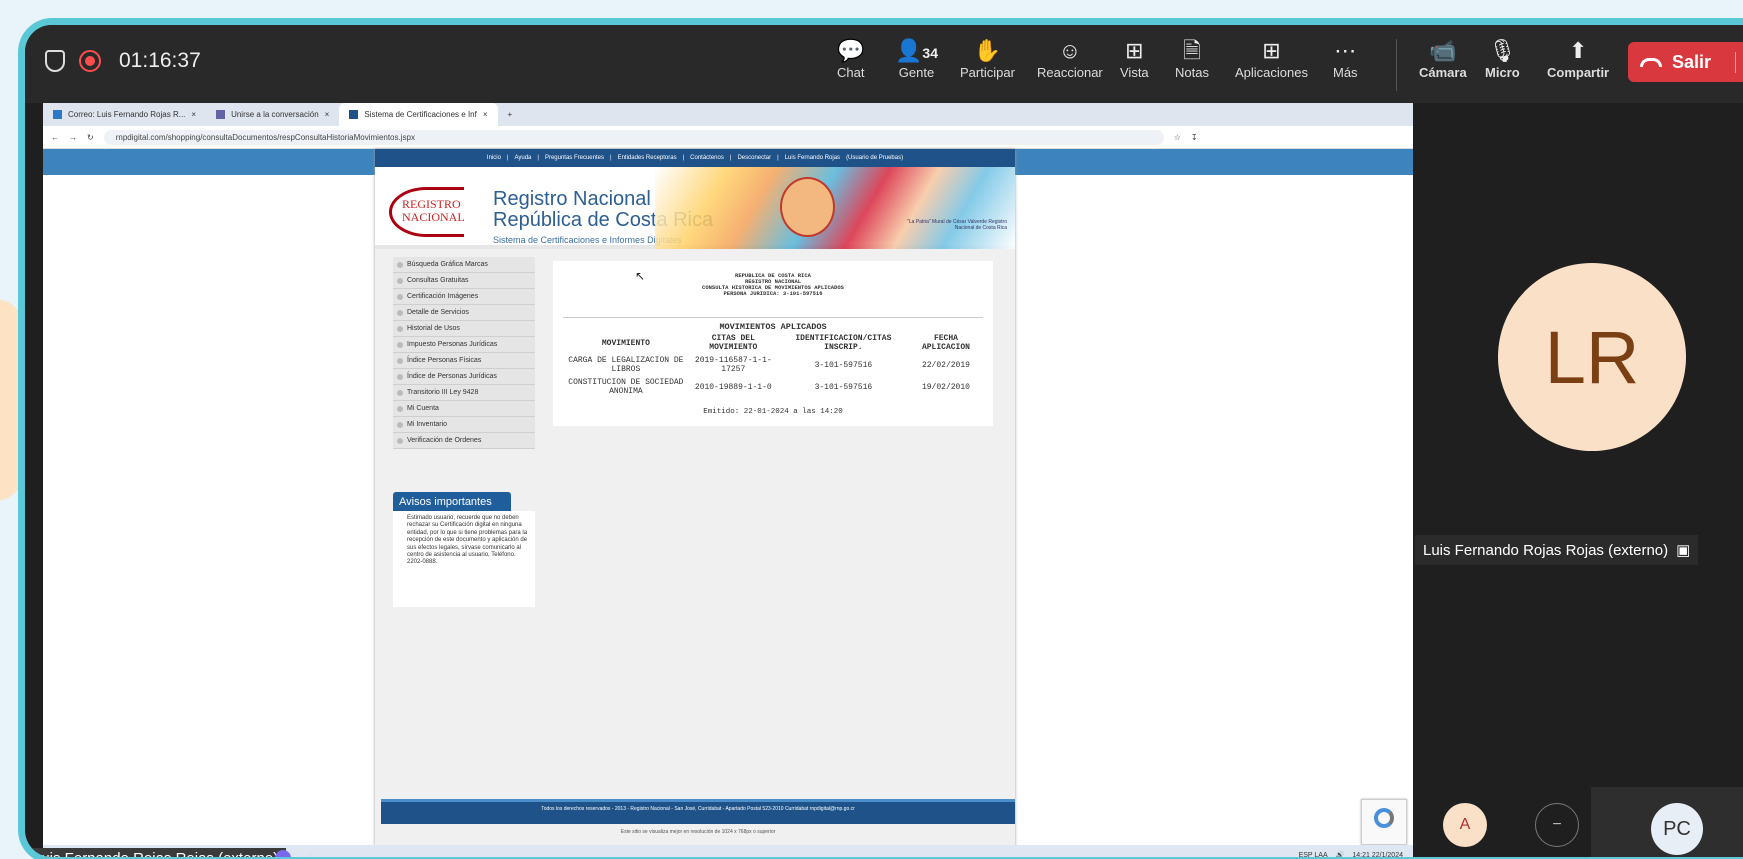 This screenshot has height=859, width=1743. I want to click on add-icon: +, so click(310, 852).